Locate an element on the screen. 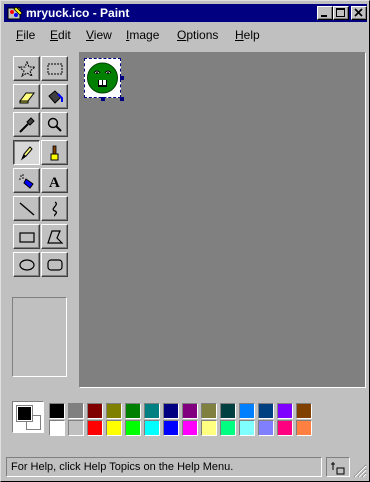 Image resolution: width=370 pixels, height=482 pixels. rect-select-icon is located at coordinates (55, 69).